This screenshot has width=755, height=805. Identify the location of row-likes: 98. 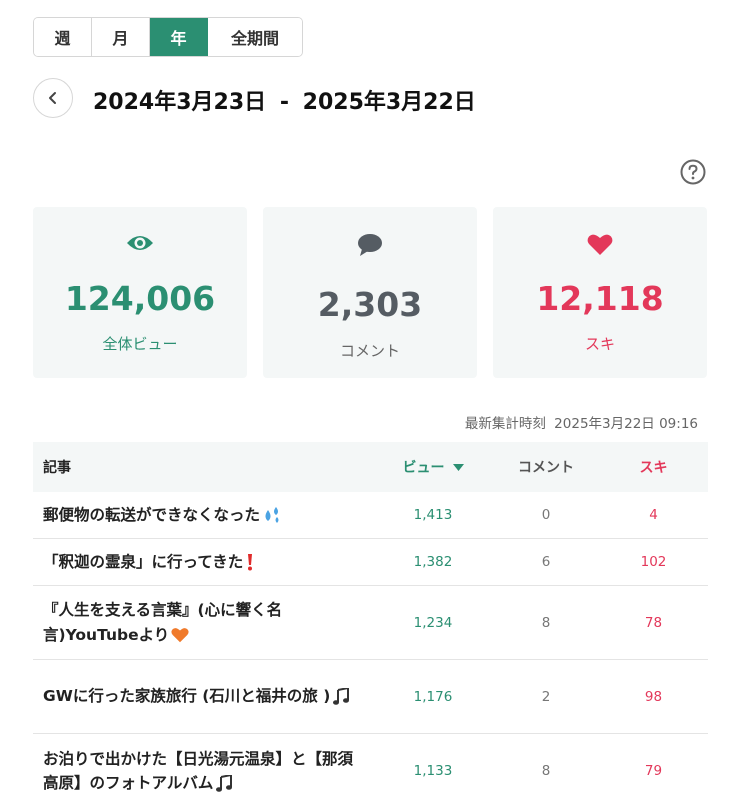
(653, 696).